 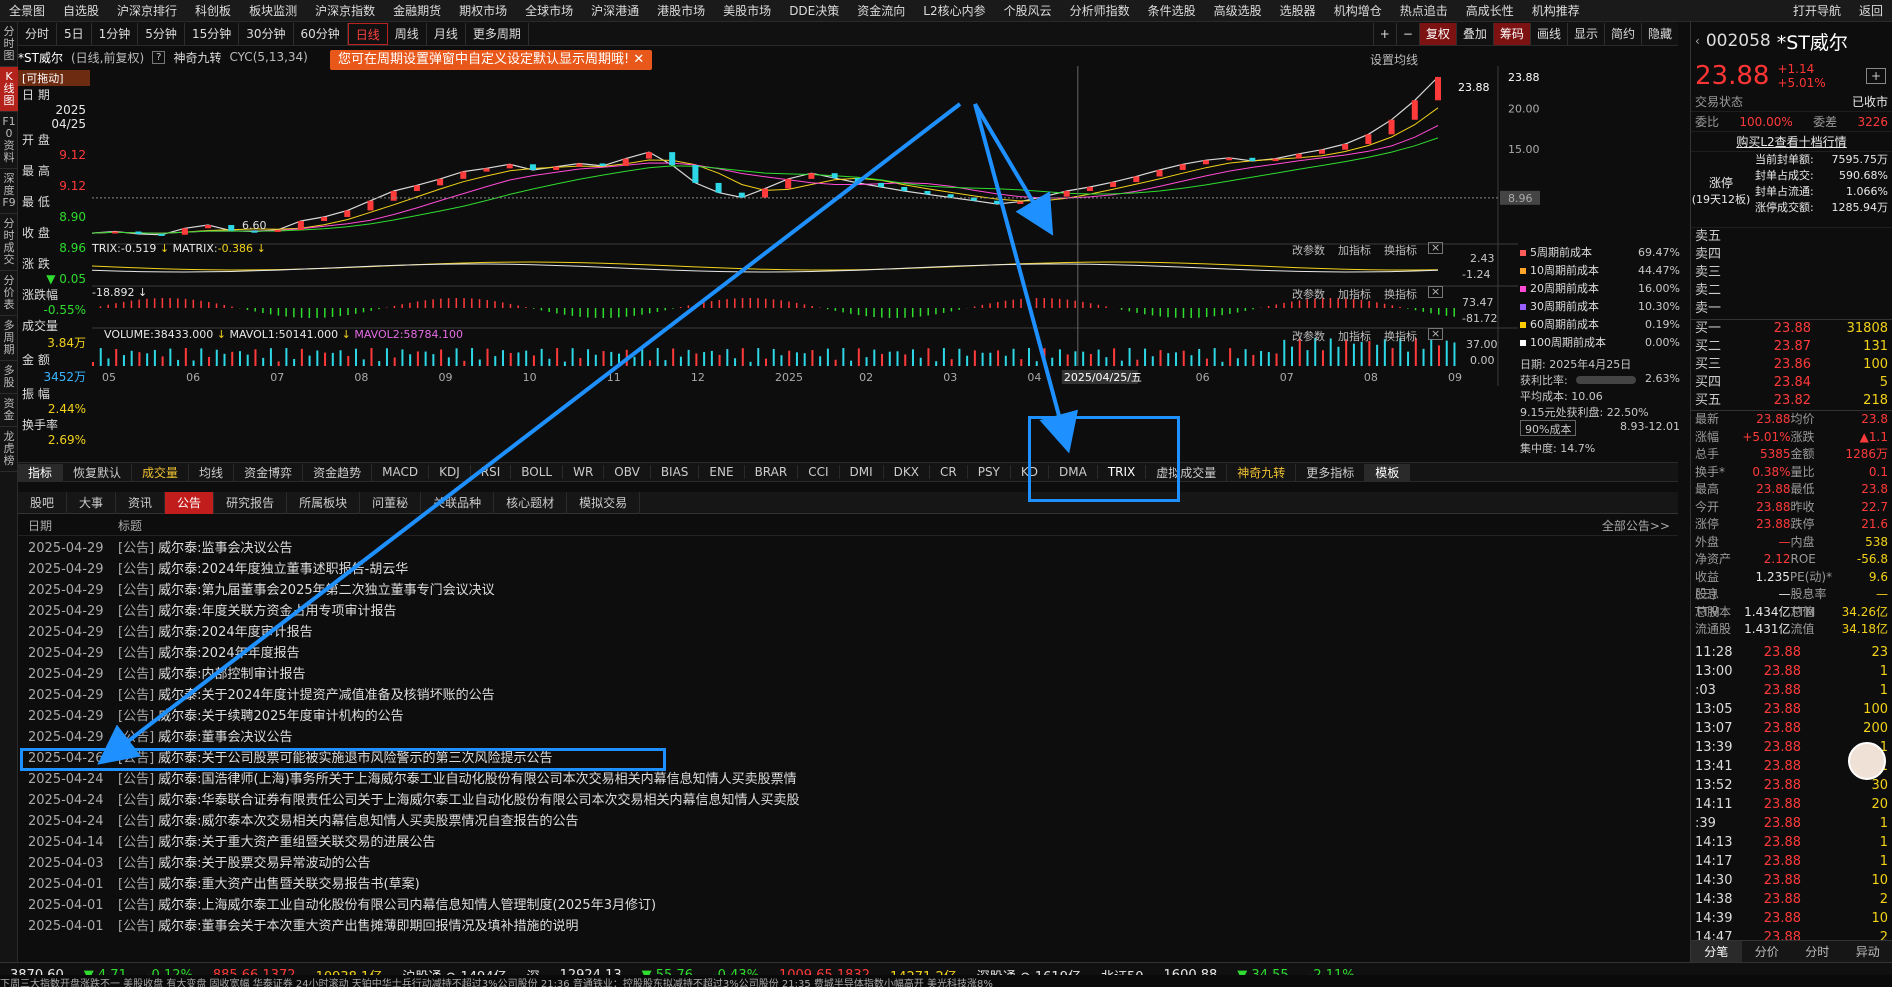 I want to click on panel-0-btn-1: 加指标, so click(x=1354, y=250).